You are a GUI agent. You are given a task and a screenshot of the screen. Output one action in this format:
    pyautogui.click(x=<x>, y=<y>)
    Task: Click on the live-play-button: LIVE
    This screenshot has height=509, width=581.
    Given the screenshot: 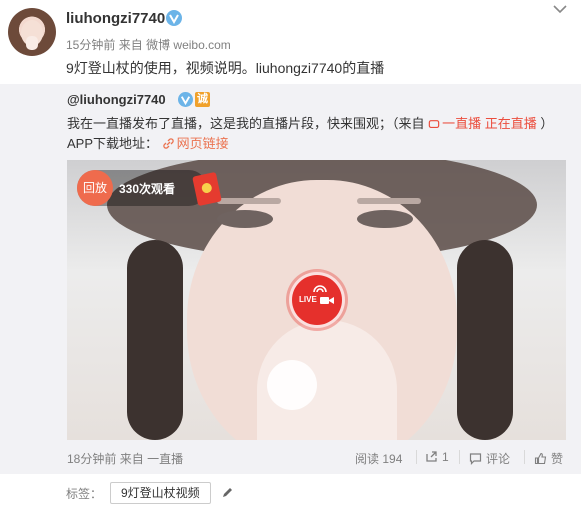 What is the action you would take?
    pyautogui.click(x=317, y=300)
    